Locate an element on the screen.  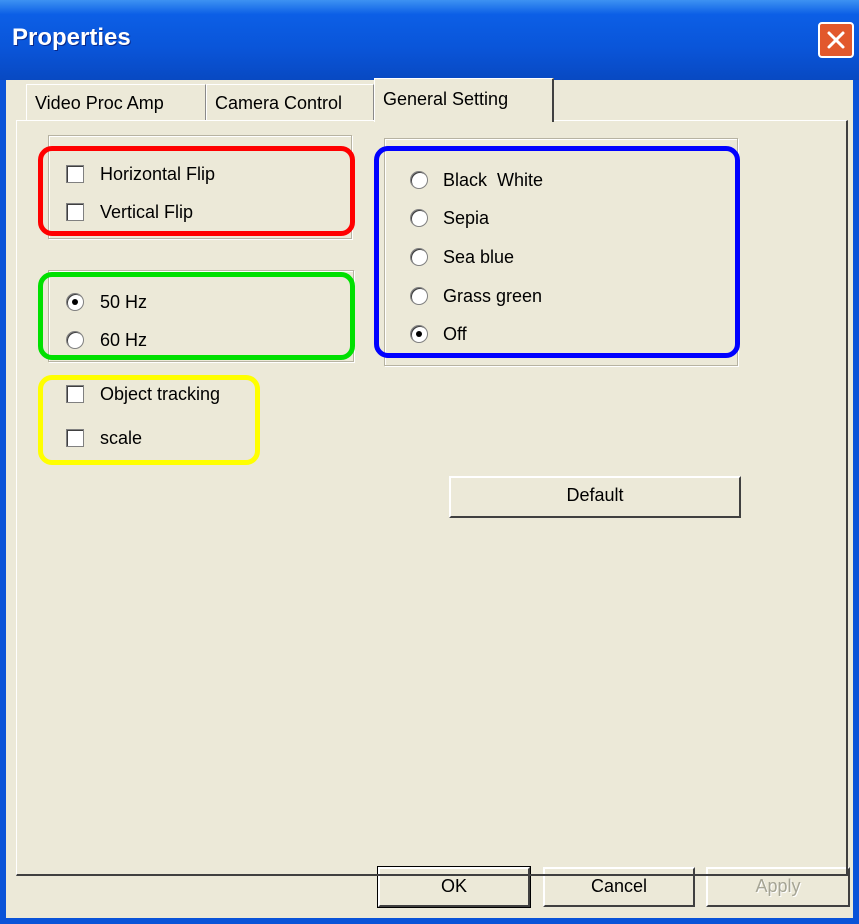
tab-label: General Setting is located at coordinates (446, 99).